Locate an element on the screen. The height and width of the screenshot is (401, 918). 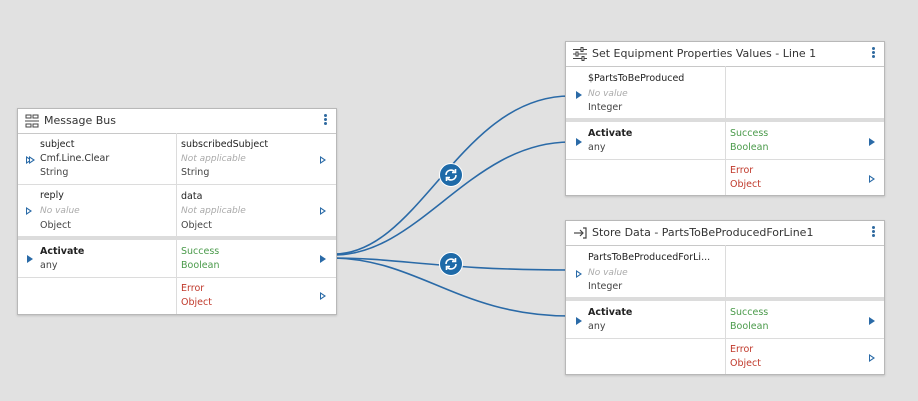
store-arrow-icon is located at coordinates (580, 233).